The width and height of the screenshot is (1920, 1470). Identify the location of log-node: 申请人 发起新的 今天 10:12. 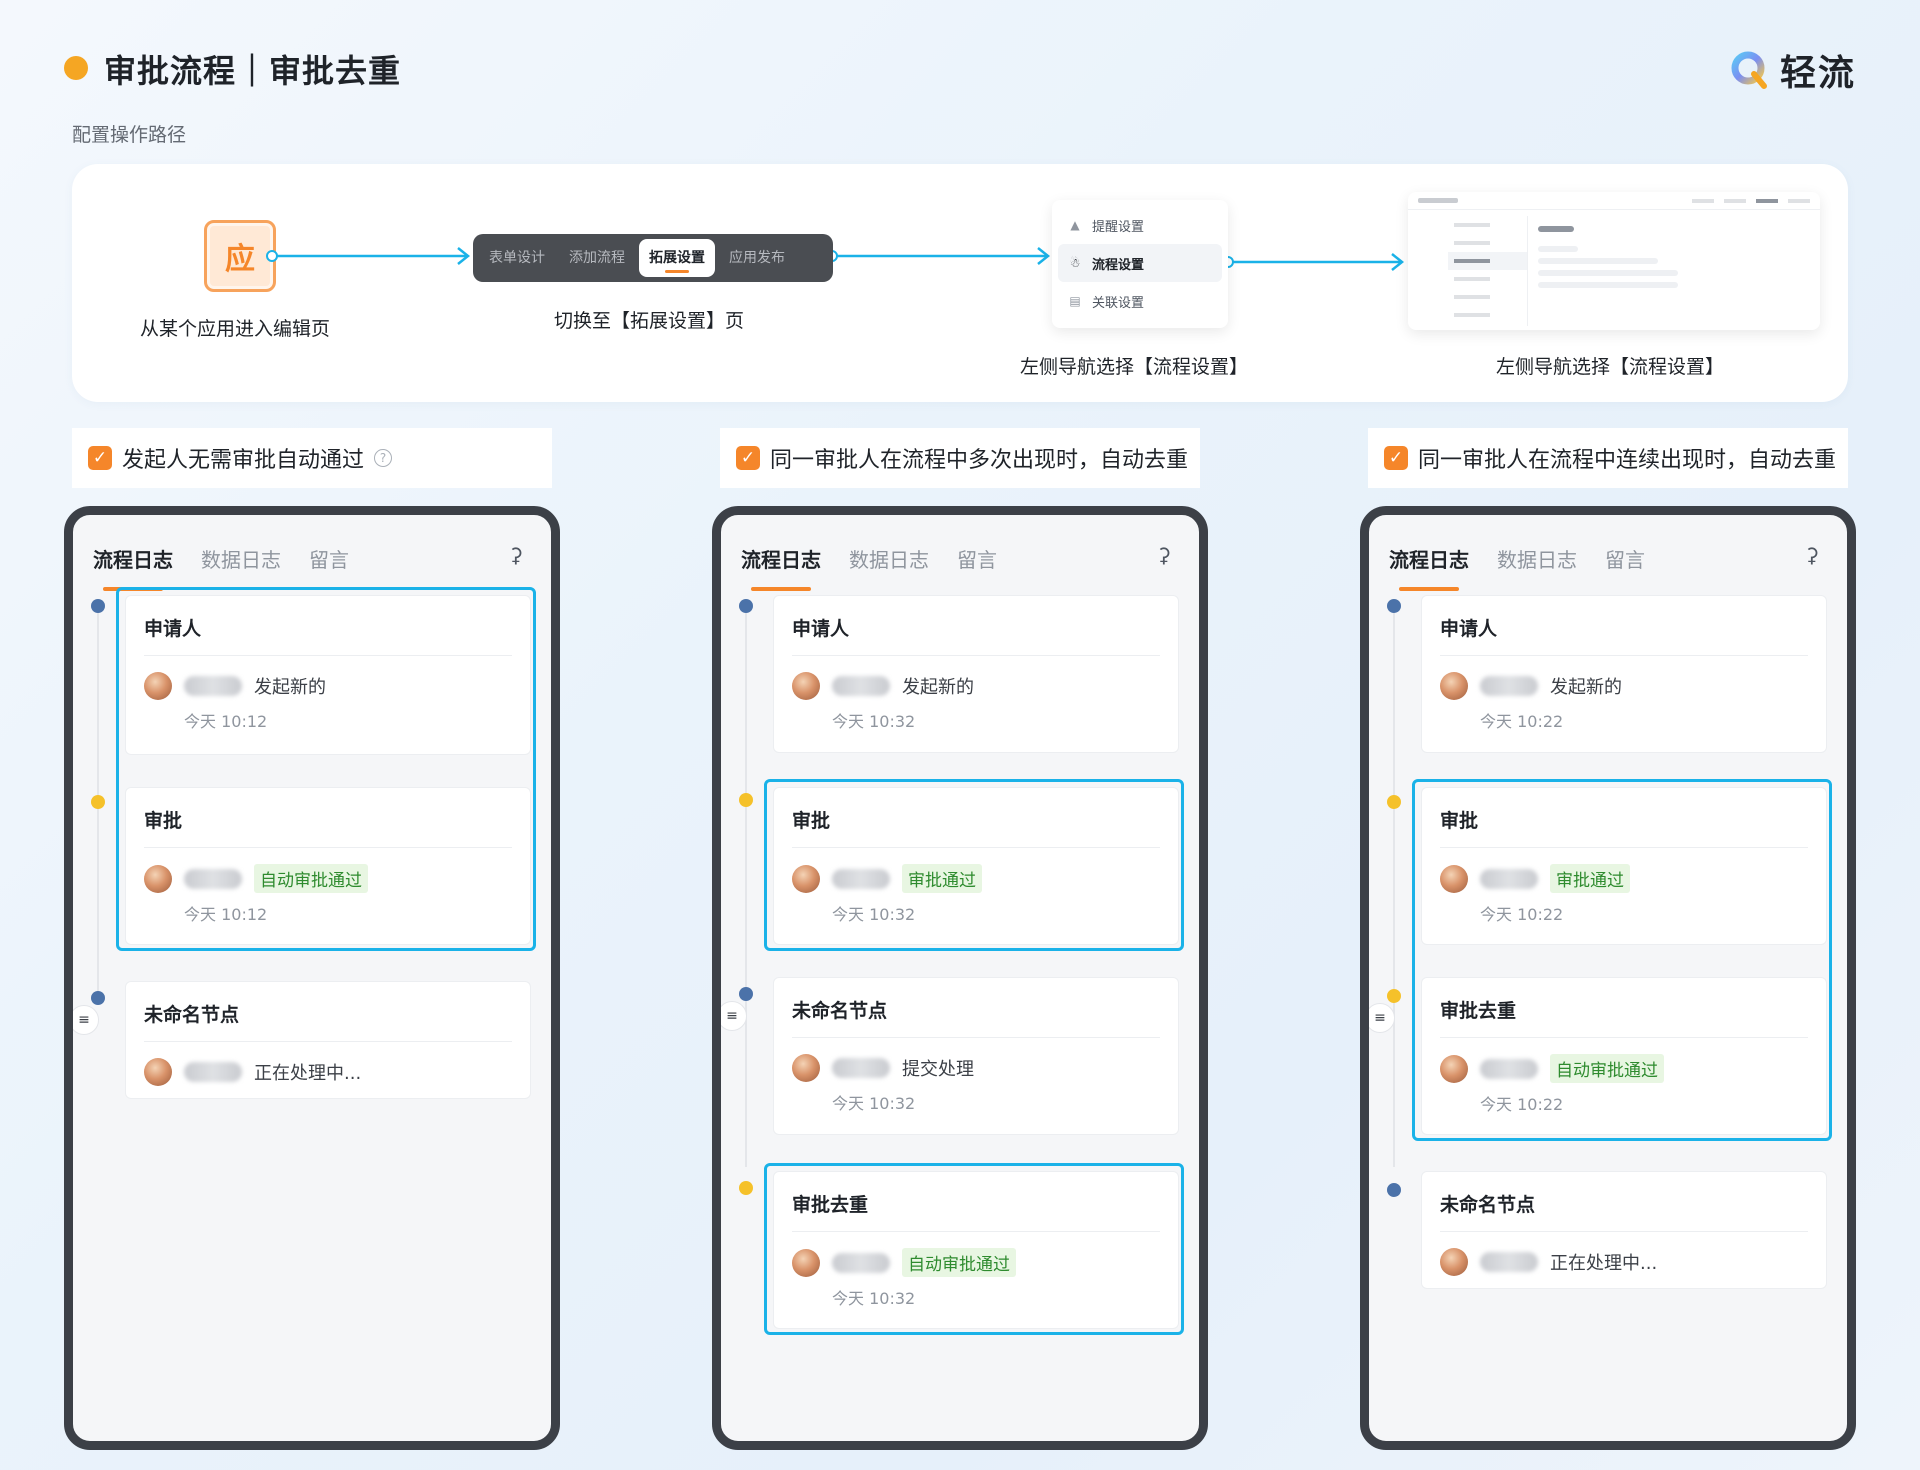
(328, 675).